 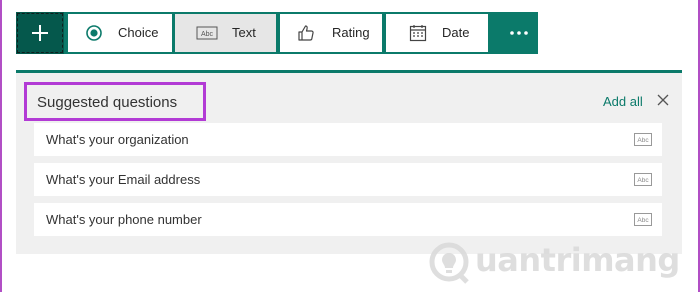 What do you see at coordinates (117, 139) in the screenshot?
I see `suggestion-label: What's your organization` at bounding box center [117, 139].